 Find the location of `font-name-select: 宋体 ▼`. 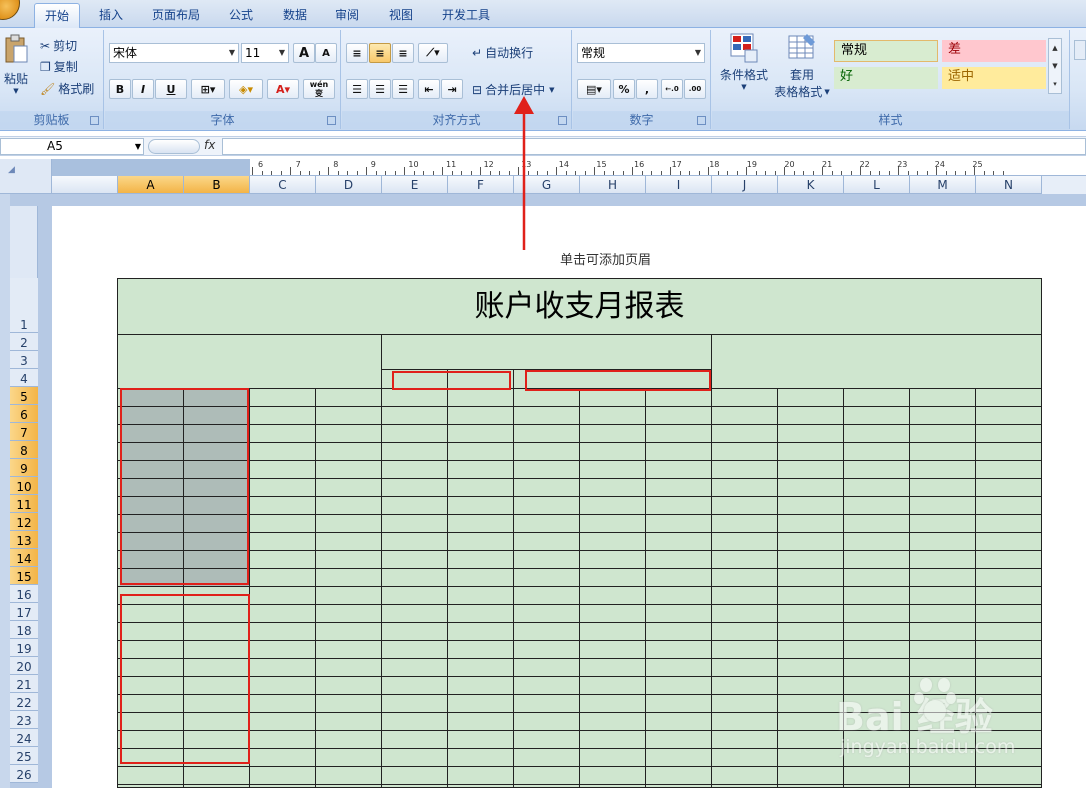

font-name-select: 宋体 ▼ is located at coordinates (174, 53).